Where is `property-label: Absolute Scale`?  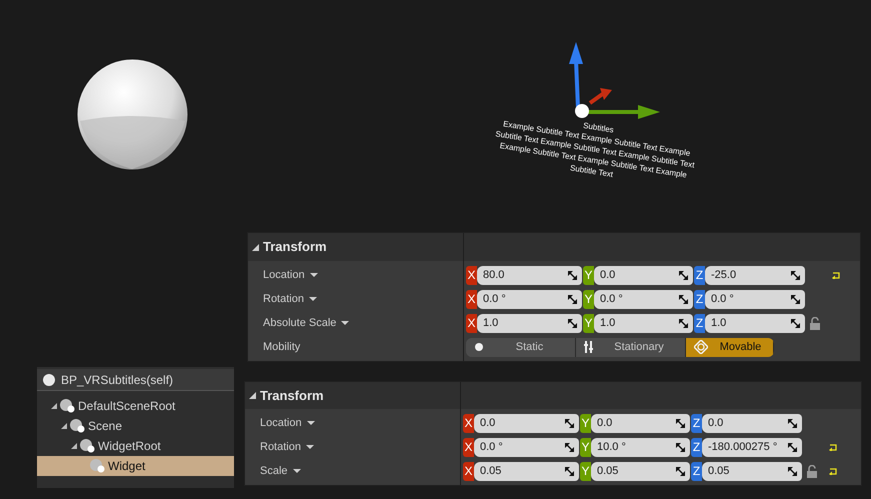
property-label: Absolute Scale is located at coordinates (299, 323).